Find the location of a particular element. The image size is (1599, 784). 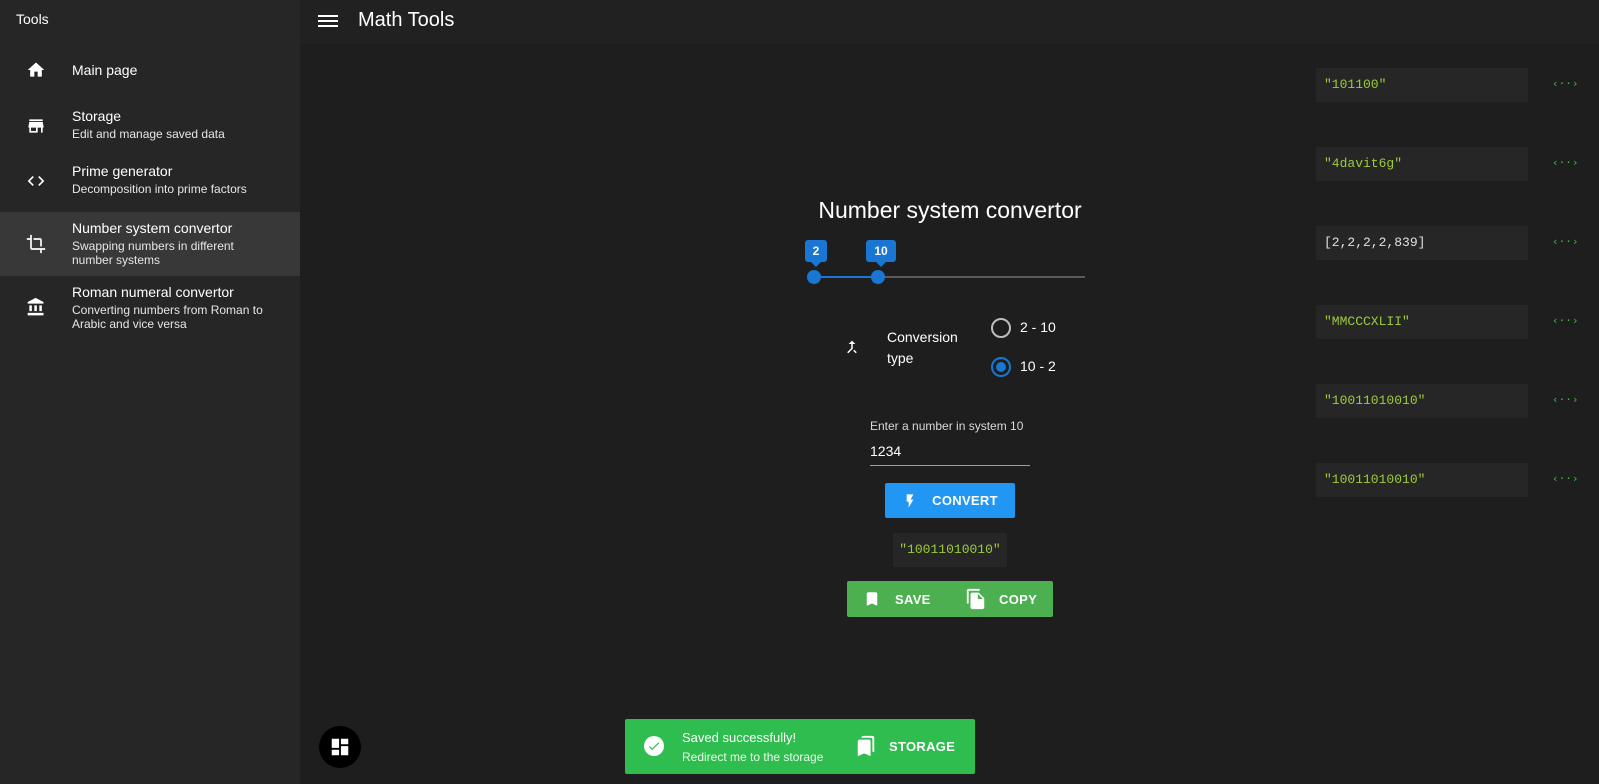

flash-icon is located at coordinates (910, 501).